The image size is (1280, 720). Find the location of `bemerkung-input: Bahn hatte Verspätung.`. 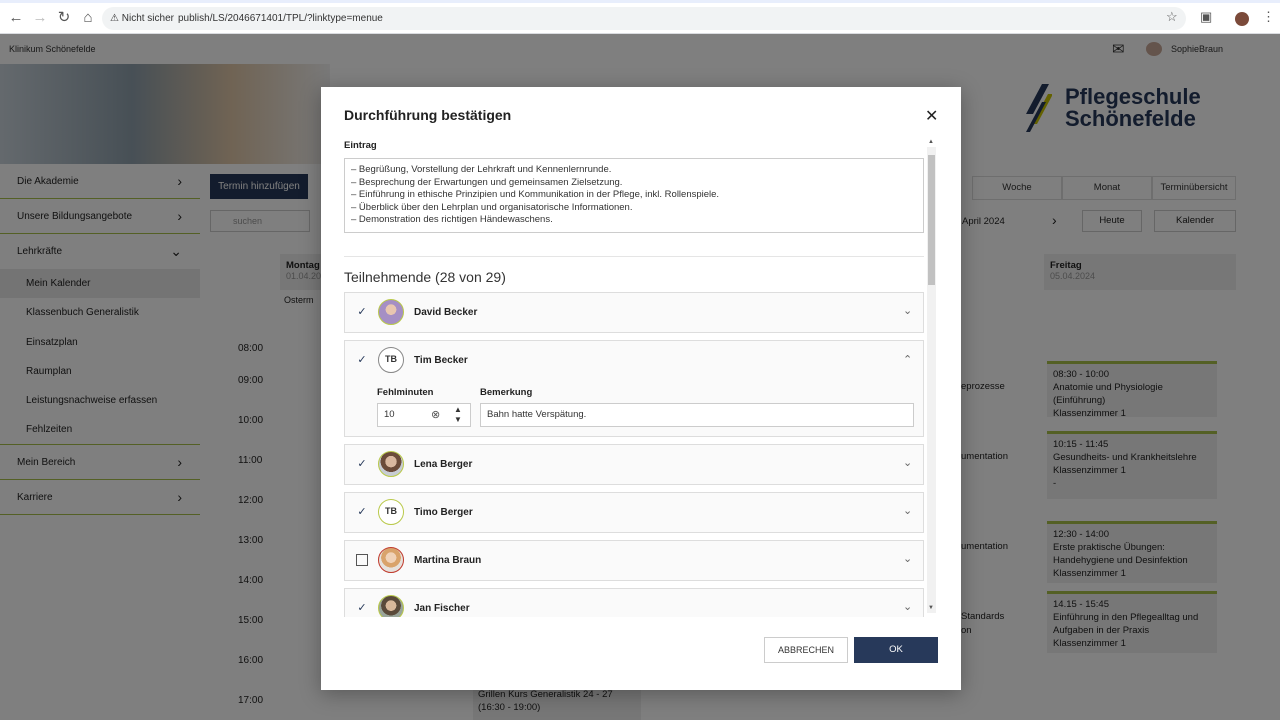

bemerkung-input: Bahn hatte Verspätung. is located at coordinates (697, 415).